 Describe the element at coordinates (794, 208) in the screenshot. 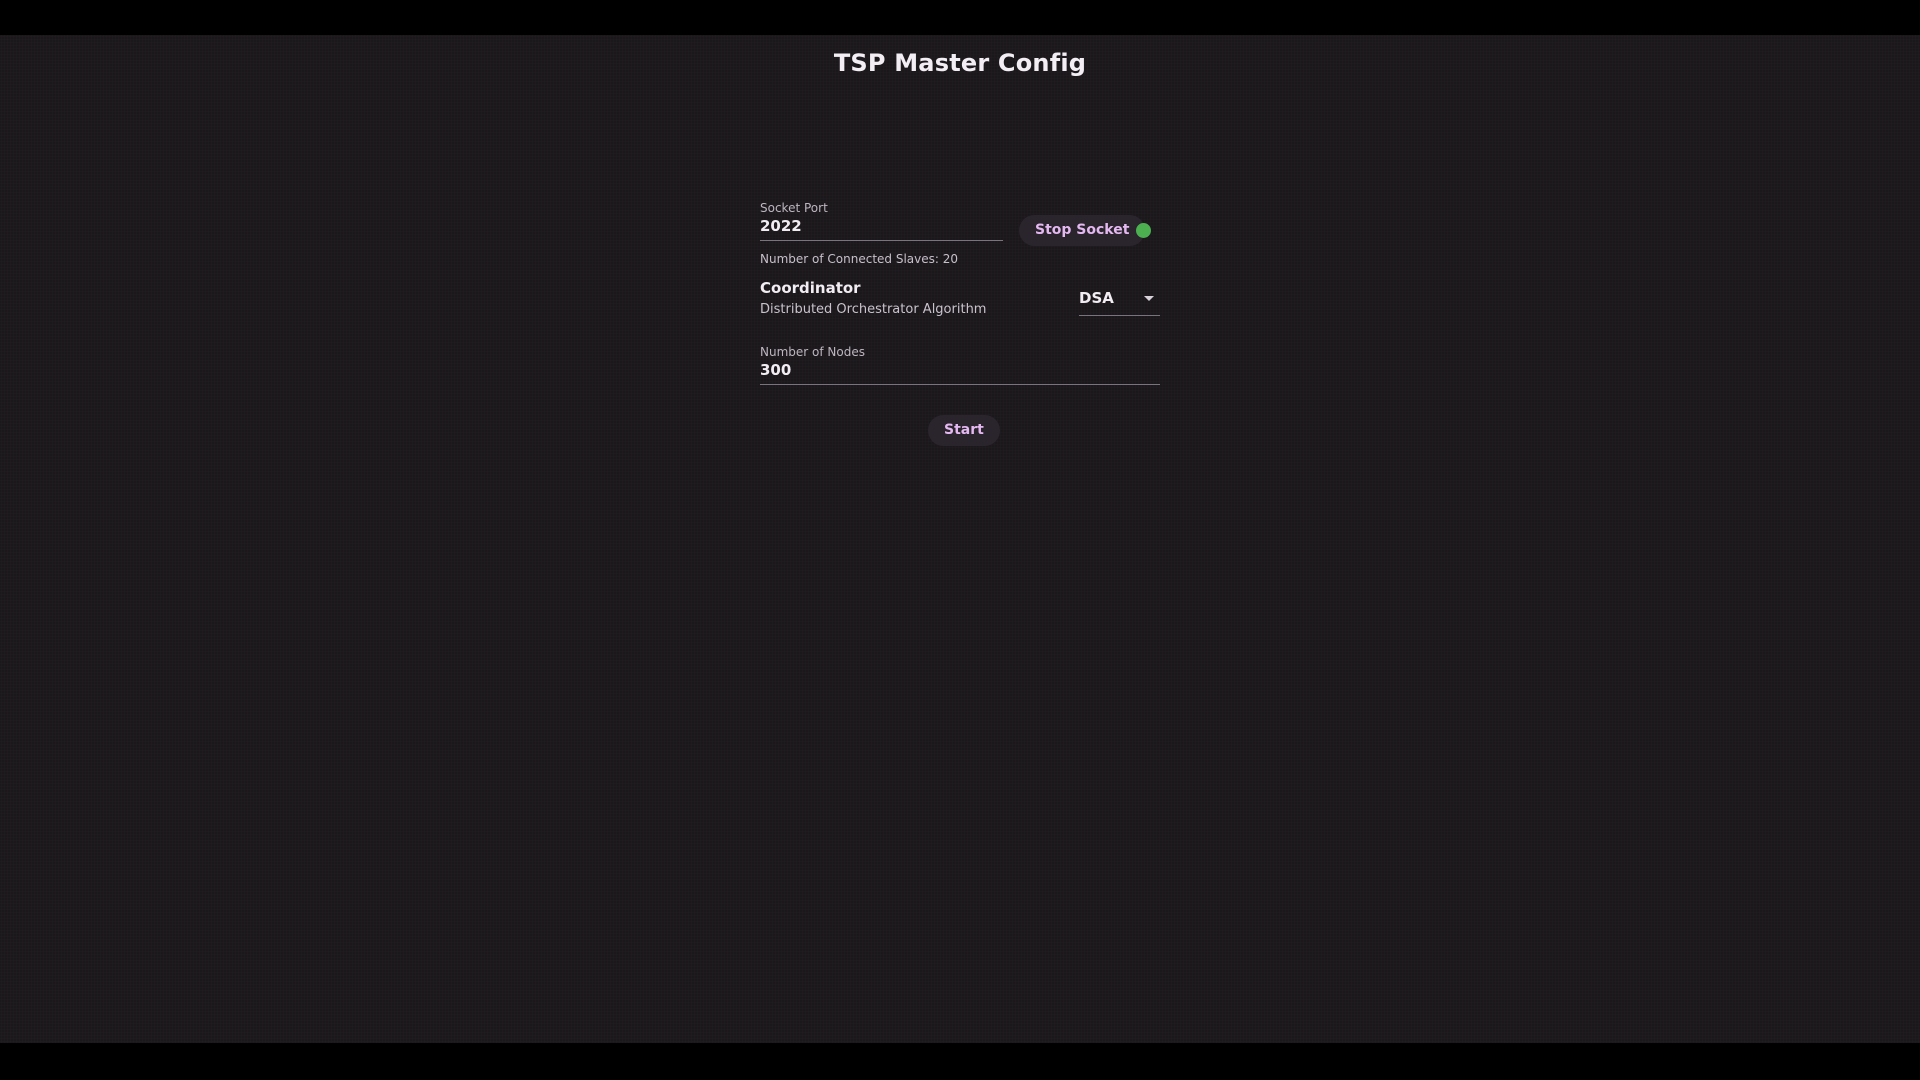

I see `socket-port-label: Socket Port` at that location.